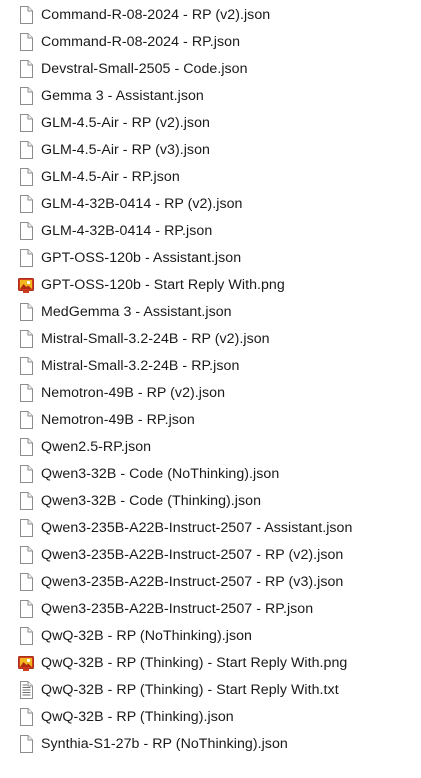 This screenshot has width=421, height=778. Describe the element at coordinates (122, 96) in the screenshot. I see `file-name: Gemma 3 - Assistant.json` at that location.